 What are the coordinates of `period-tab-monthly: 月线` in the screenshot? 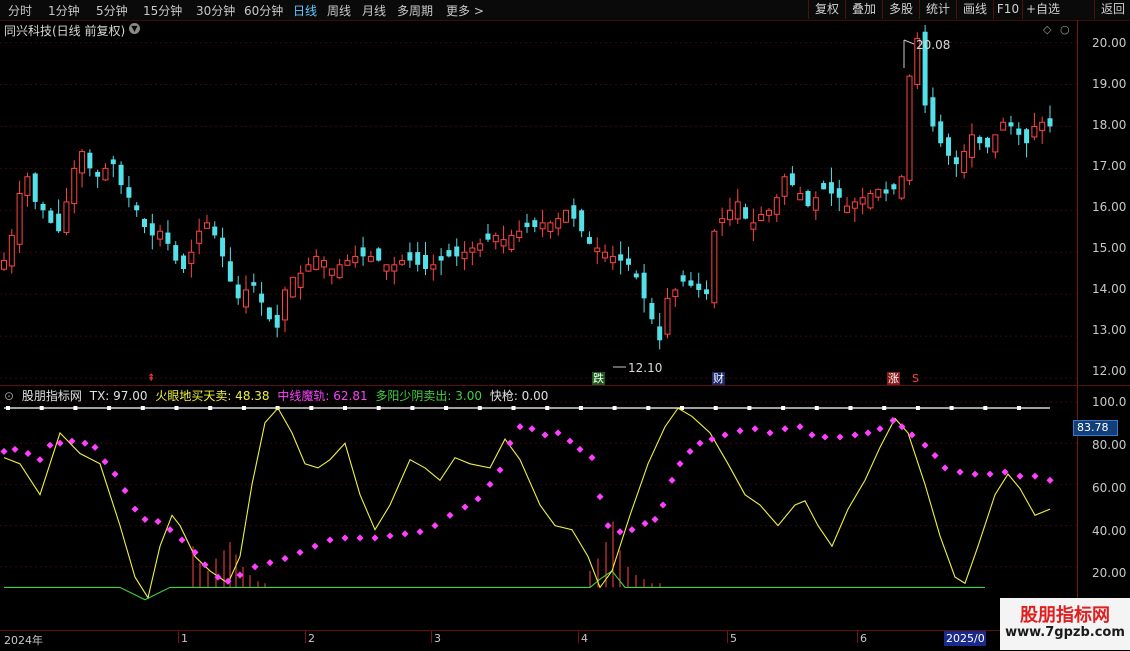 It's located at (374, 10).